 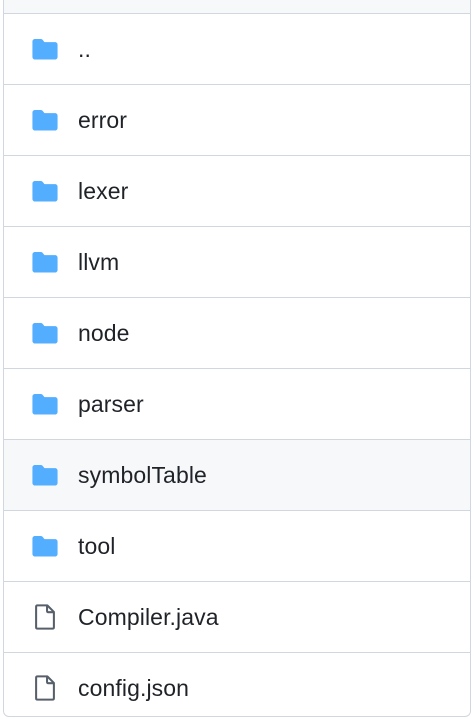 I want to click on file-row-label: node, so click(x=104, y=333).